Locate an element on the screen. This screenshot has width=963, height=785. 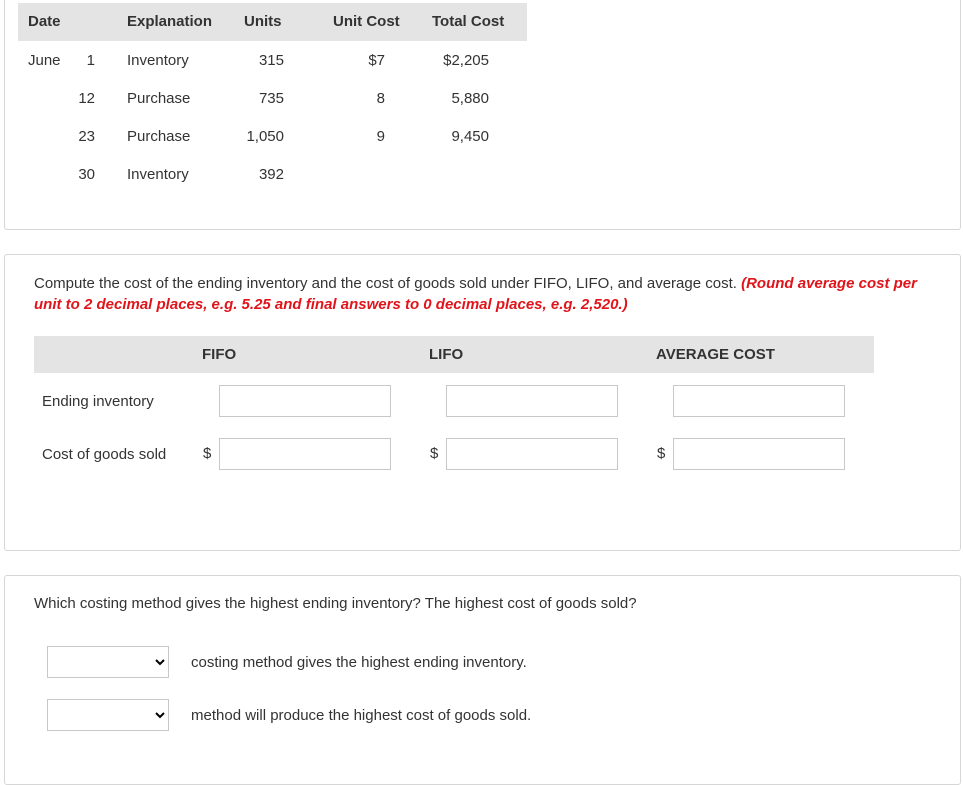
label-cogs: Cost of goods sold is located at coordinates (104, 454).